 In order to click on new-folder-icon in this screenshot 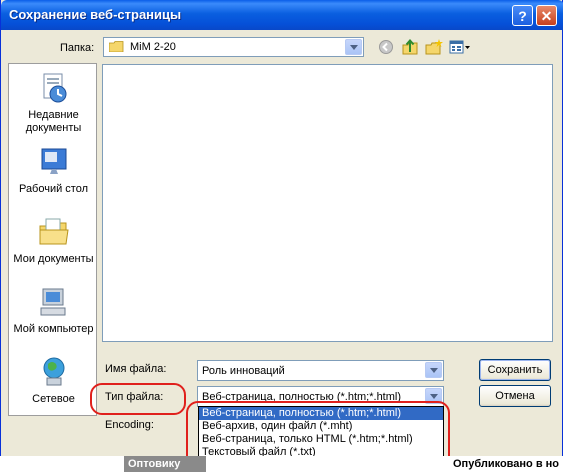, I will do `click(434, 47)`.